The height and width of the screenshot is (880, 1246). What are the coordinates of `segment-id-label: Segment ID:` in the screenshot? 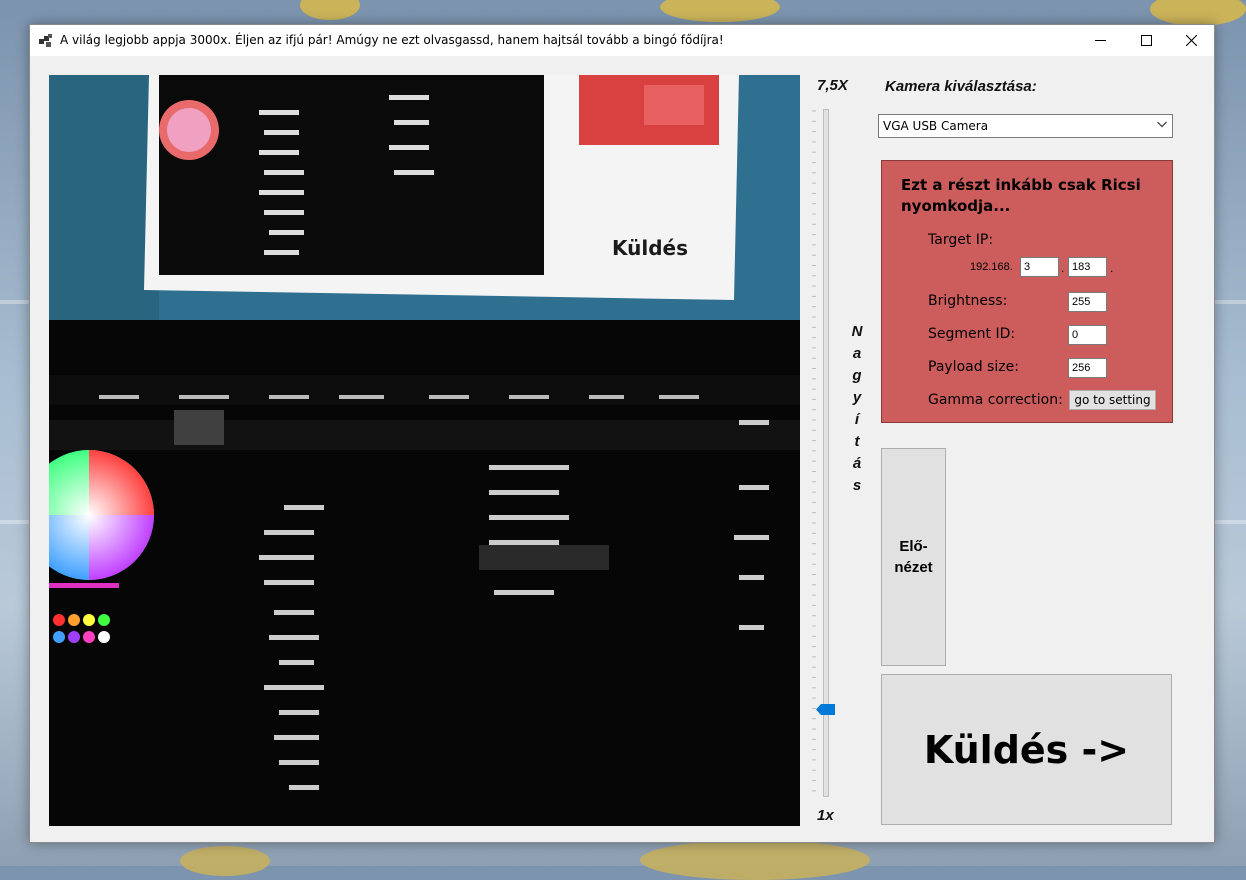 It's located at (972, 334).